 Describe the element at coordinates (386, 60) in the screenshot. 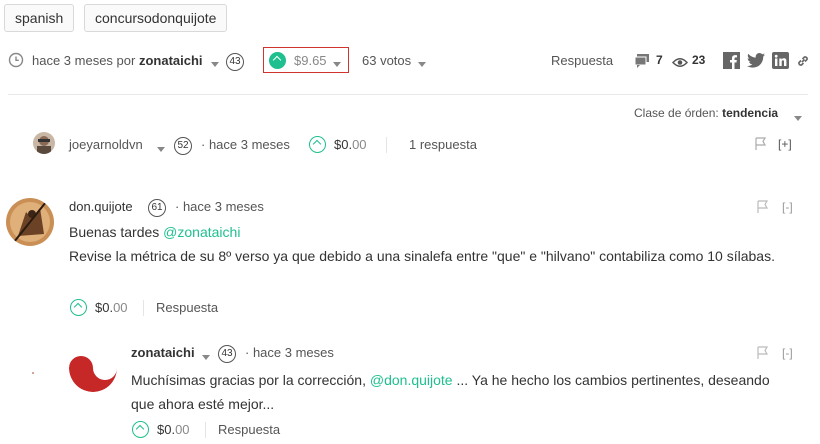

I see `votes-count: 63 votos` at that location.